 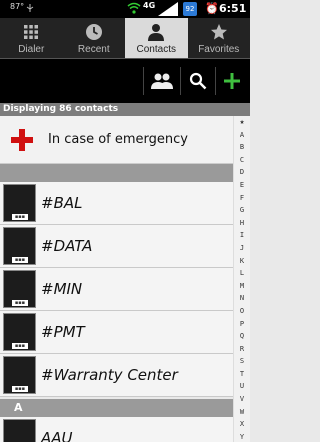 I want to click on network-type-text: 4G, so click(x=149, y=5).